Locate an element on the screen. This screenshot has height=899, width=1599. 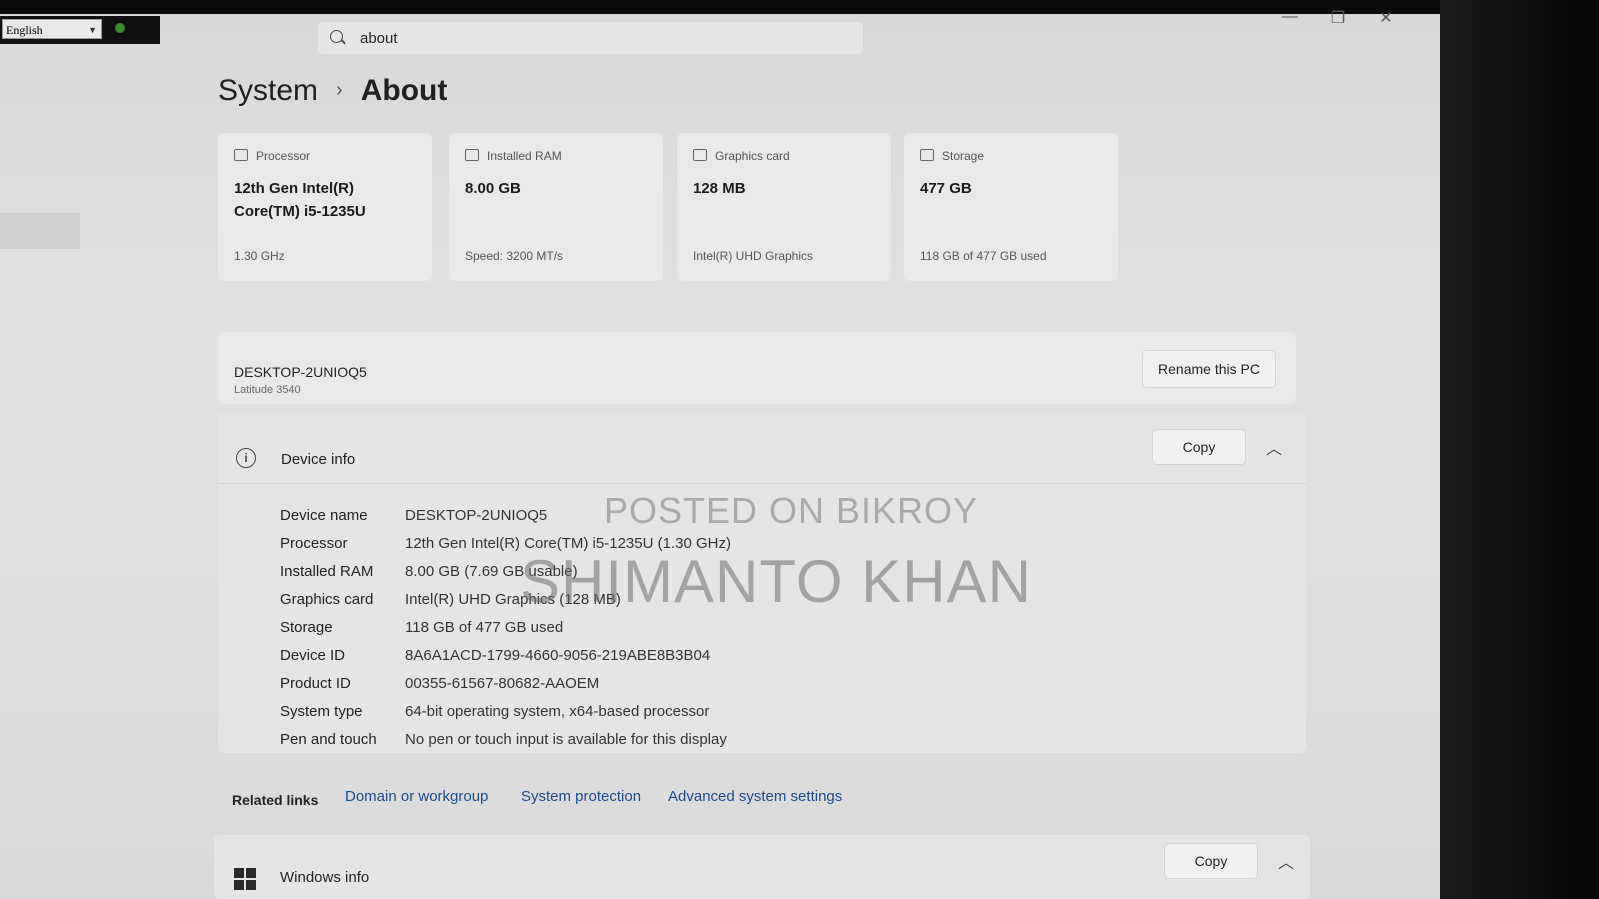
storage-card: Storage 477 GB 118 GB of 477 GB used is located at coordinates (1011, 207).